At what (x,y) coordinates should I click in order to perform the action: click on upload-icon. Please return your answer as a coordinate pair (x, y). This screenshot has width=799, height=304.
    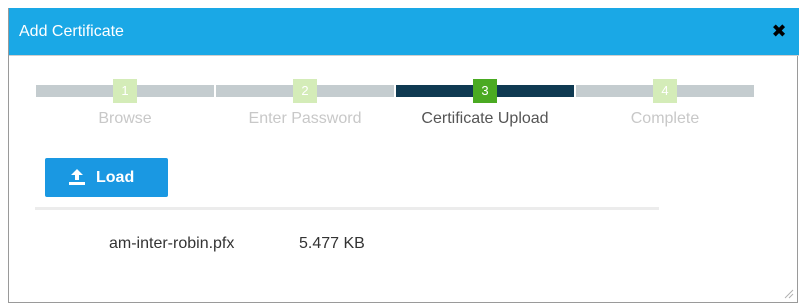
    Looking at the image, I should click on (77, 177).